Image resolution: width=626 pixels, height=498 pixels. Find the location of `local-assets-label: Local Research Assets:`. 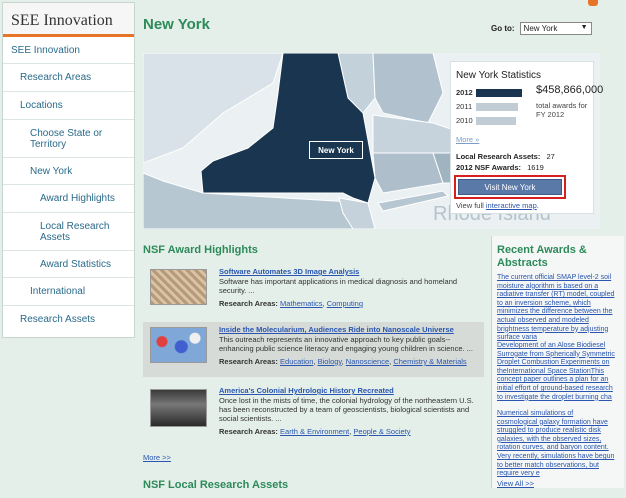

local-assets-label: Local Research Assets: is located at coordinates (498, 156).